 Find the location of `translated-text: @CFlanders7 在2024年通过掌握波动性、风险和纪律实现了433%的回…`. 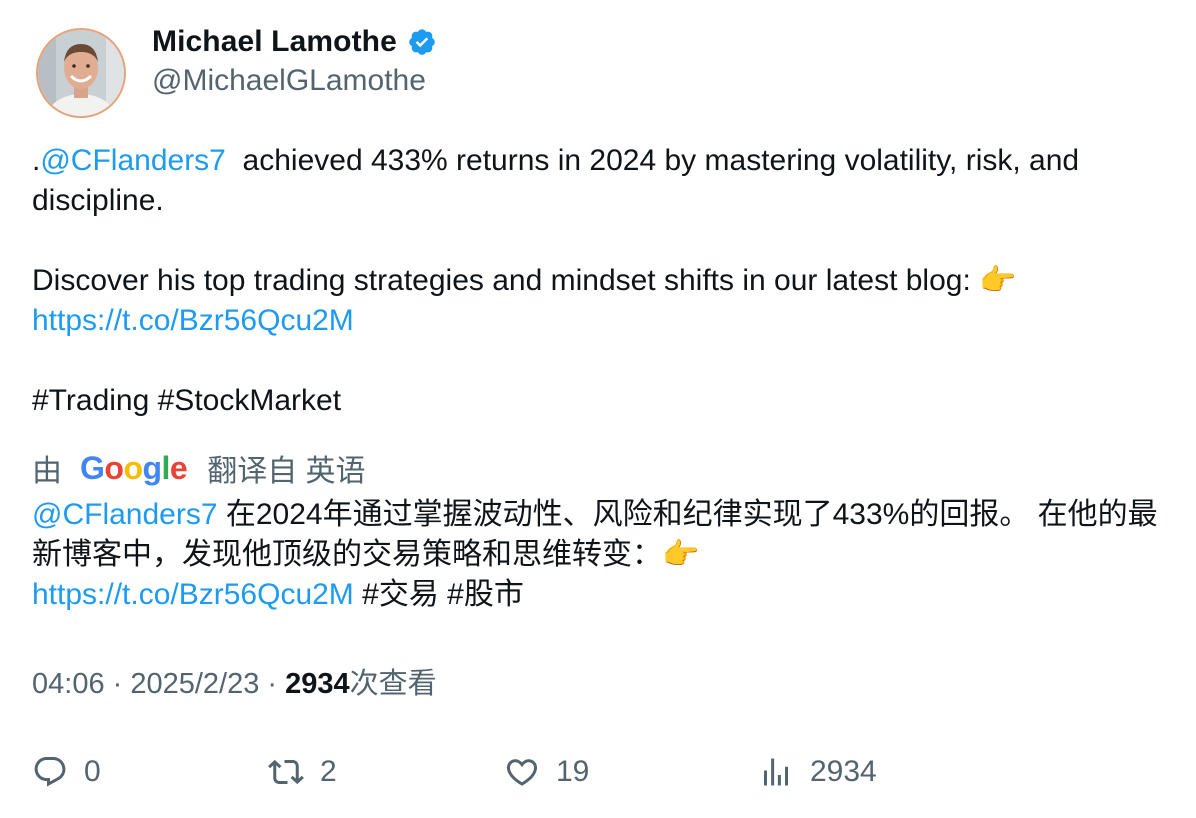

translated-text: @CFlanders7 在2024年通过掌握波动性、风险和纪律实现了433%的回… is located at coordinates (597, 555).